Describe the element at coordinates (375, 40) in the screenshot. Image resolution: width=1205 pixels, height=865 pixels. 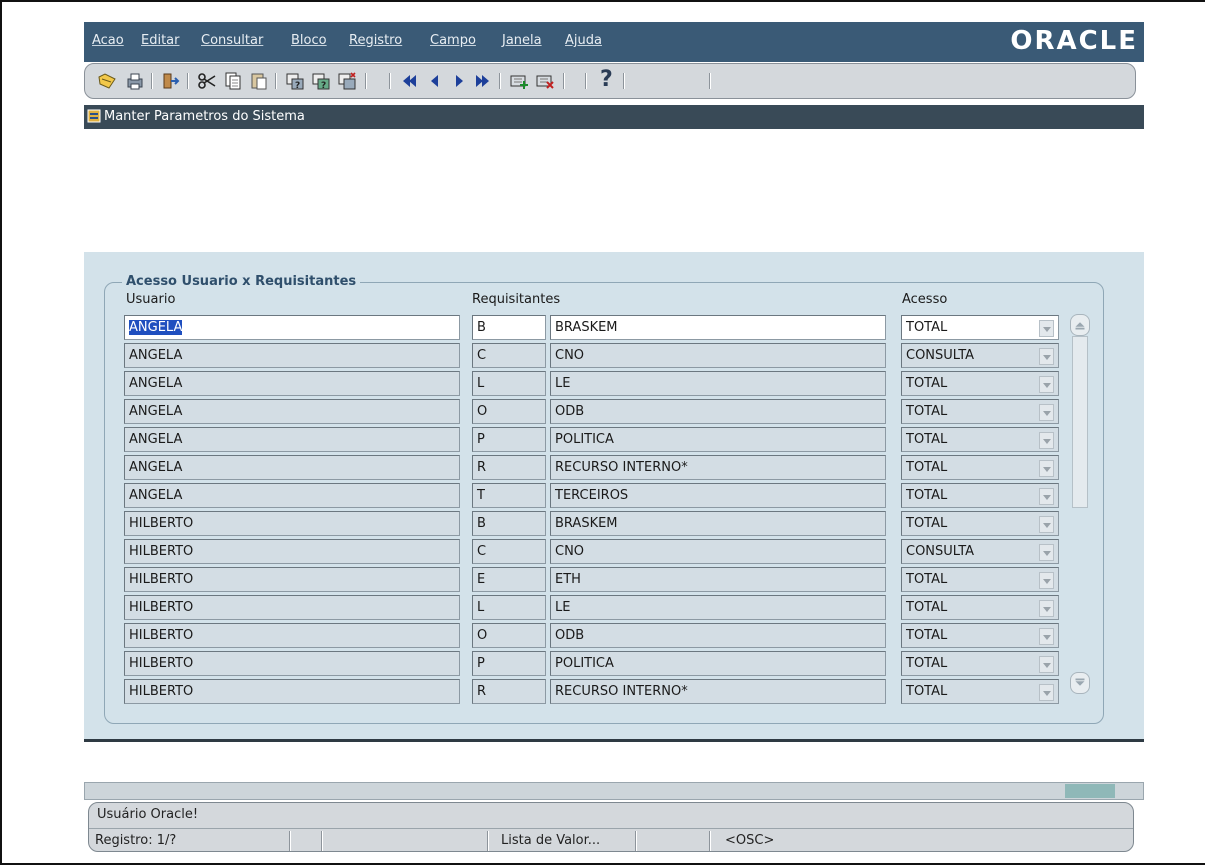
I see `menu-registro: Registro` at that location.